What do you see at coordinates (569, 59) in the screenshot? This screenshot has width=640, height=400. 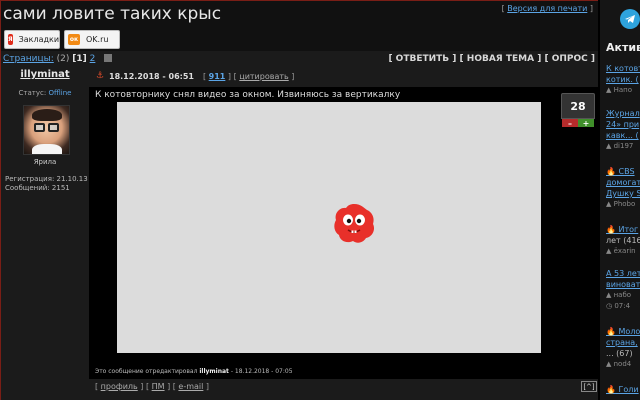 I see `poll-button: [ ОПРОС ]` at bounding box center [569, 59].